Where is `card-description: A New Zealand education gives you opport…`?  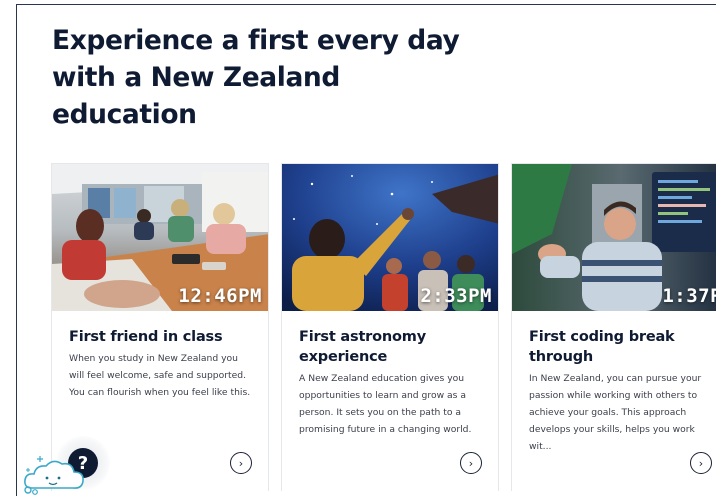
card-description: A New Zealand education gives you opport… is located at coordinates (385, 404).